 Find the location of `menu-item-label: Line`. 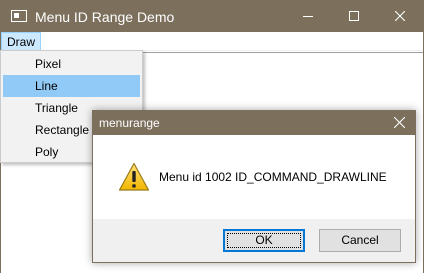

menu-item-label: Line is located at coordinates (46, 86).